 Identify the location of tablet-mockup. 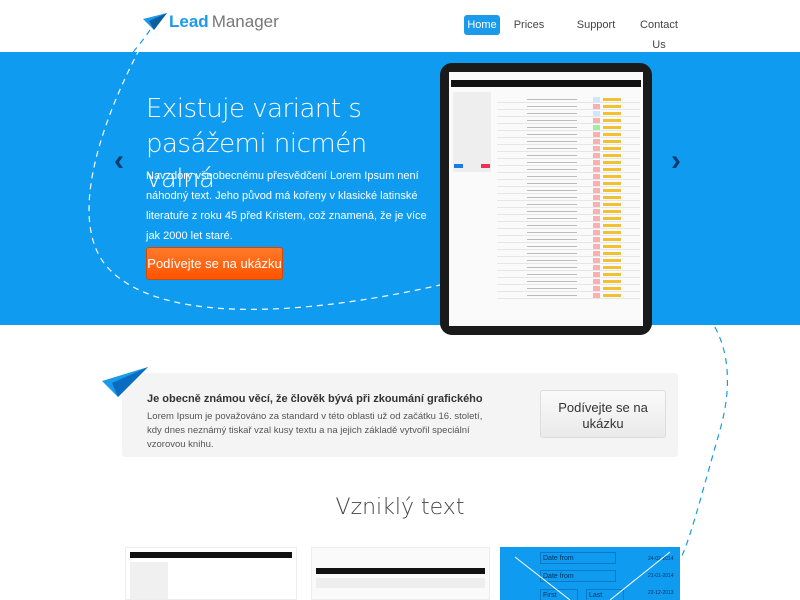
(546, 199).